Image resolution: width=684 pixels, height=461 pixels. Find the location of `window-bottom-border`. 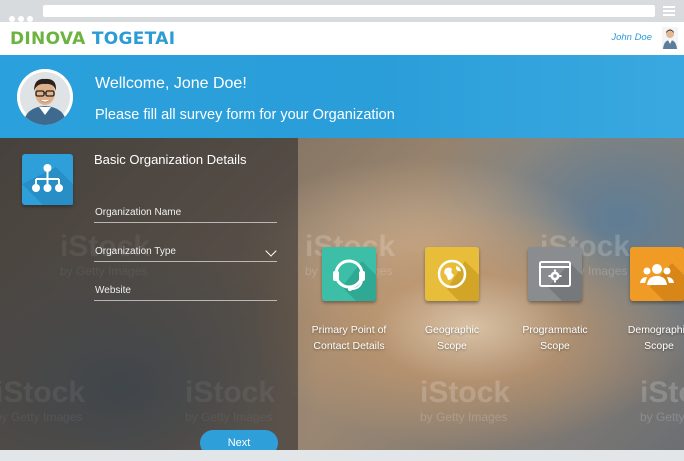

window-bottom-border is located at coordinates (342, 455).